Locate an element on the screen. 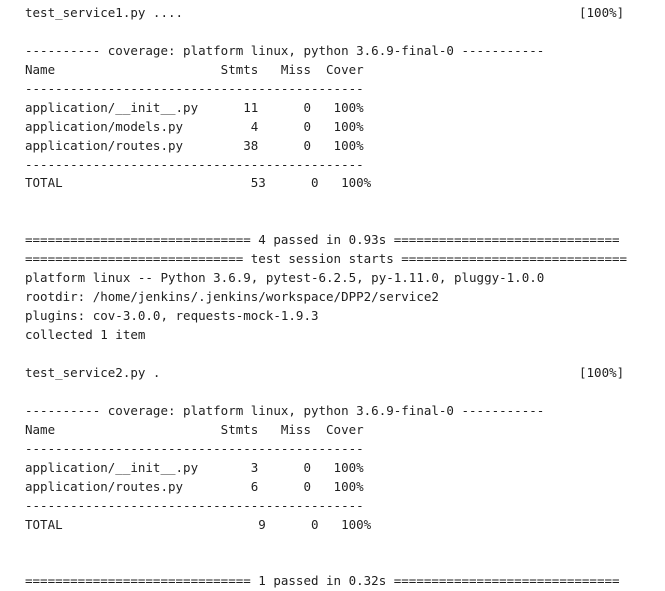 Image resolution: width=665 pixels, height=591 pixels. table-total-row: TOTAL 53 0 100% is located at coordinates (198, 182).